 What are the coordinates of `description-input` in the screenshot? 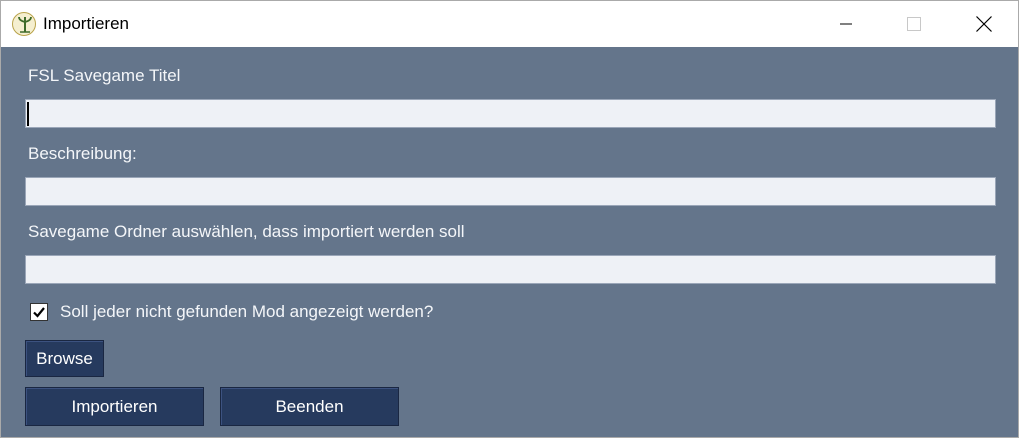 It's located at (510, 191).